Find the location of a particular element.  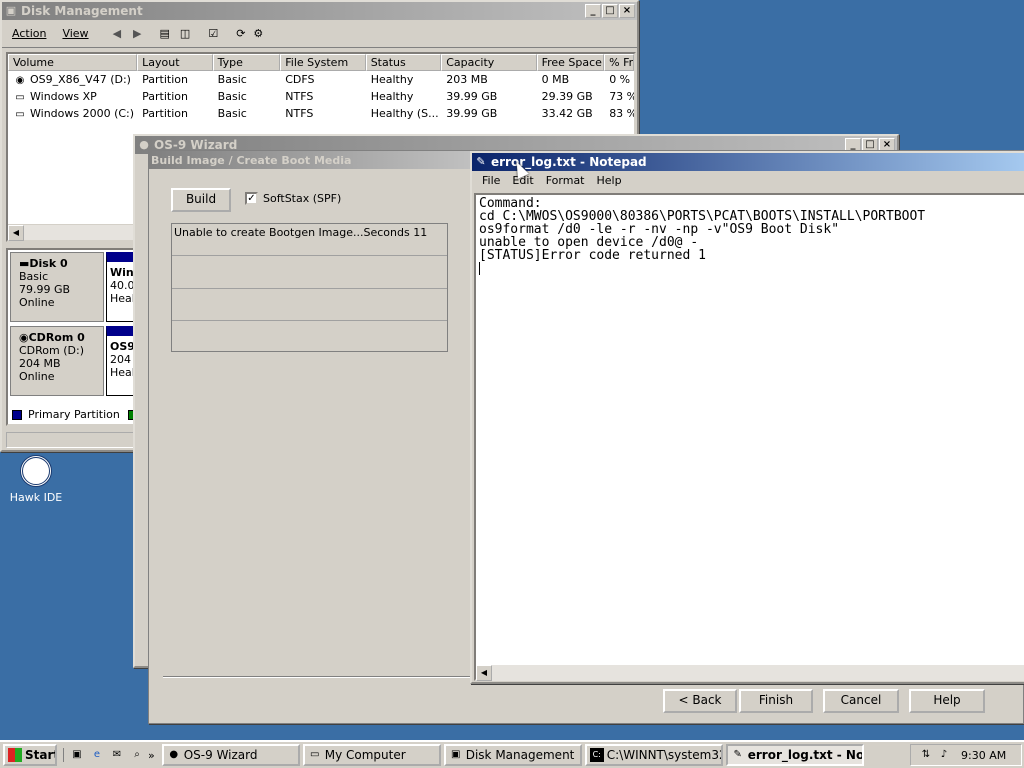

taskbar-item-os9-wizard: ● OS-9 Wizard is located at coordinates (230, 755).